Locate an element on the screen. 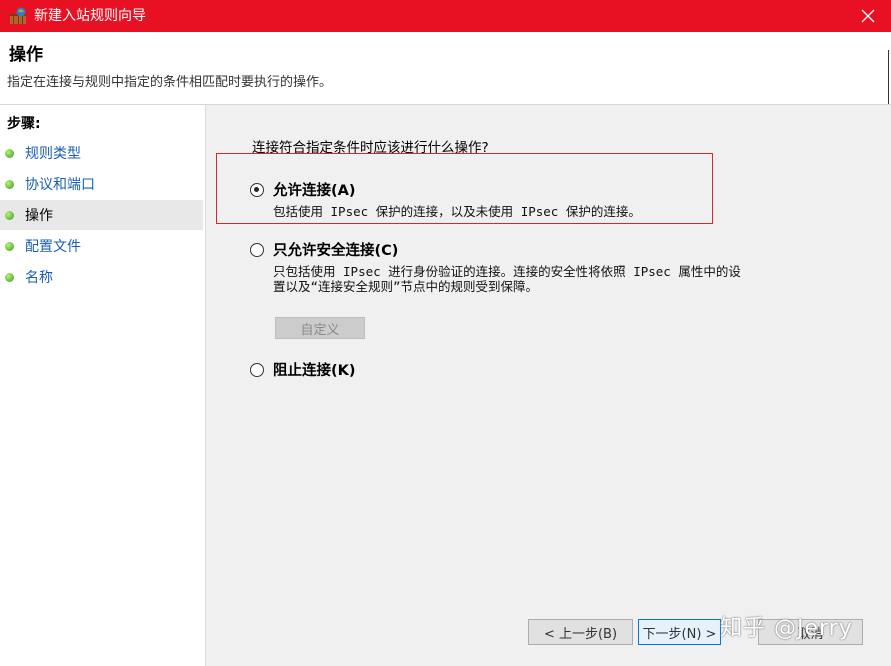 Image resolution: width=891 pixels, height=666 pixels. option-description: 包括使用 IPsec 保护的连接，以及未使用 IPsec 保护的连接。 is located at coordinates (457, 211).